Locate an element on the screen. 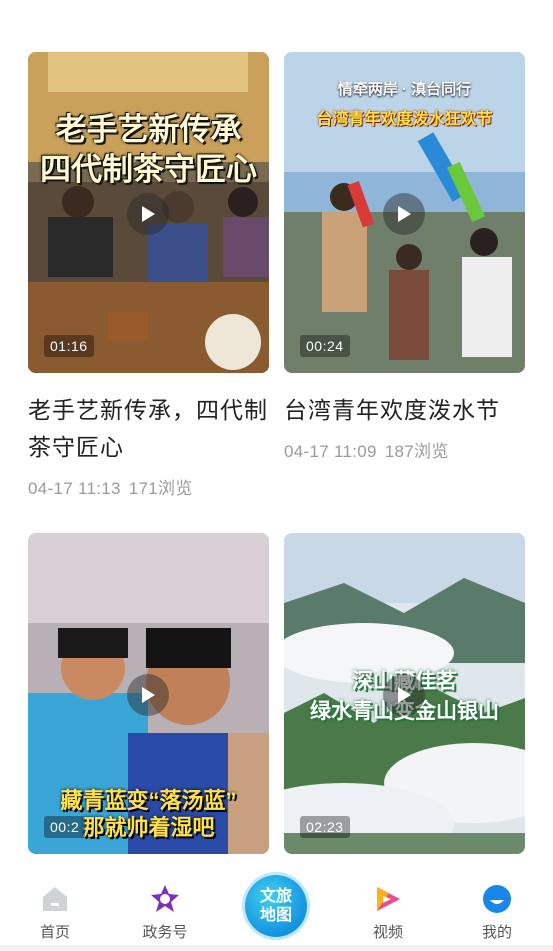 This screenshot has width=553, height=951. duration-badge: 00:2 is located at coordinates (65, 827).